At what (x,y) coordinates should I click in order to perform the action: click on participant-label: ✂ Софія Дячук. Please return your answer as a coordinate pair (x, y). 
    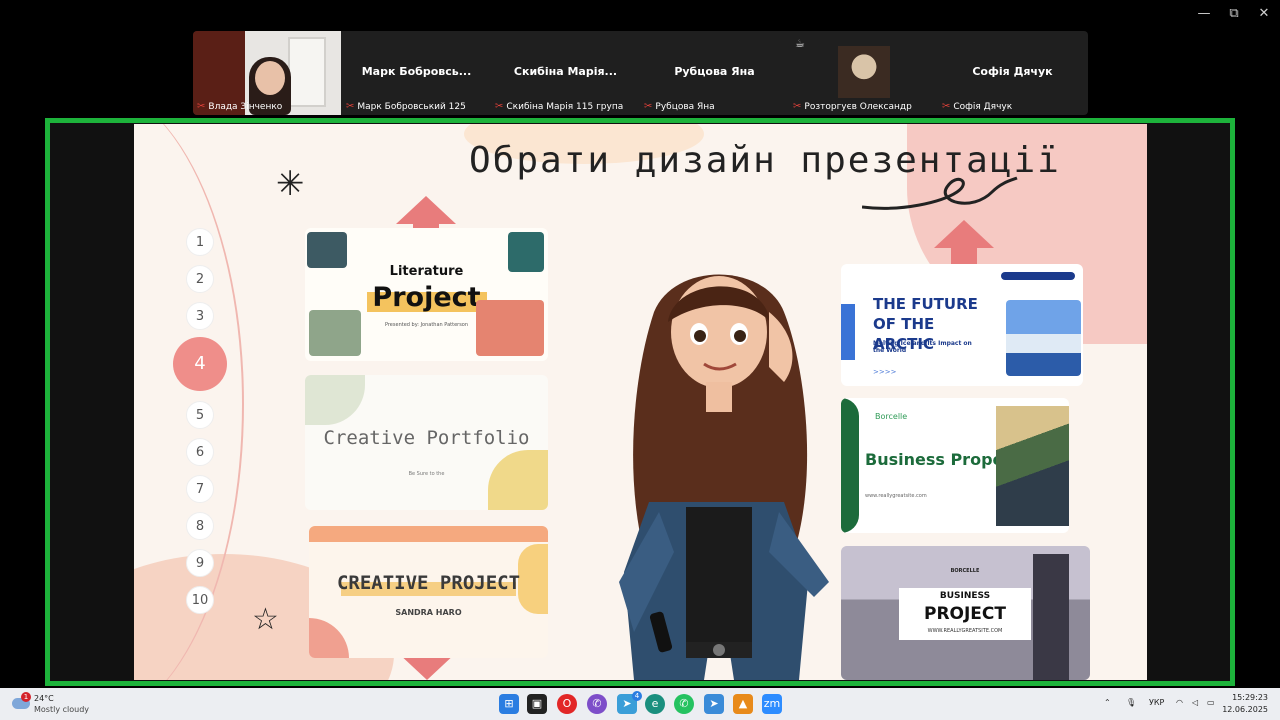
    Looking at the image, I should click on (977, 106).